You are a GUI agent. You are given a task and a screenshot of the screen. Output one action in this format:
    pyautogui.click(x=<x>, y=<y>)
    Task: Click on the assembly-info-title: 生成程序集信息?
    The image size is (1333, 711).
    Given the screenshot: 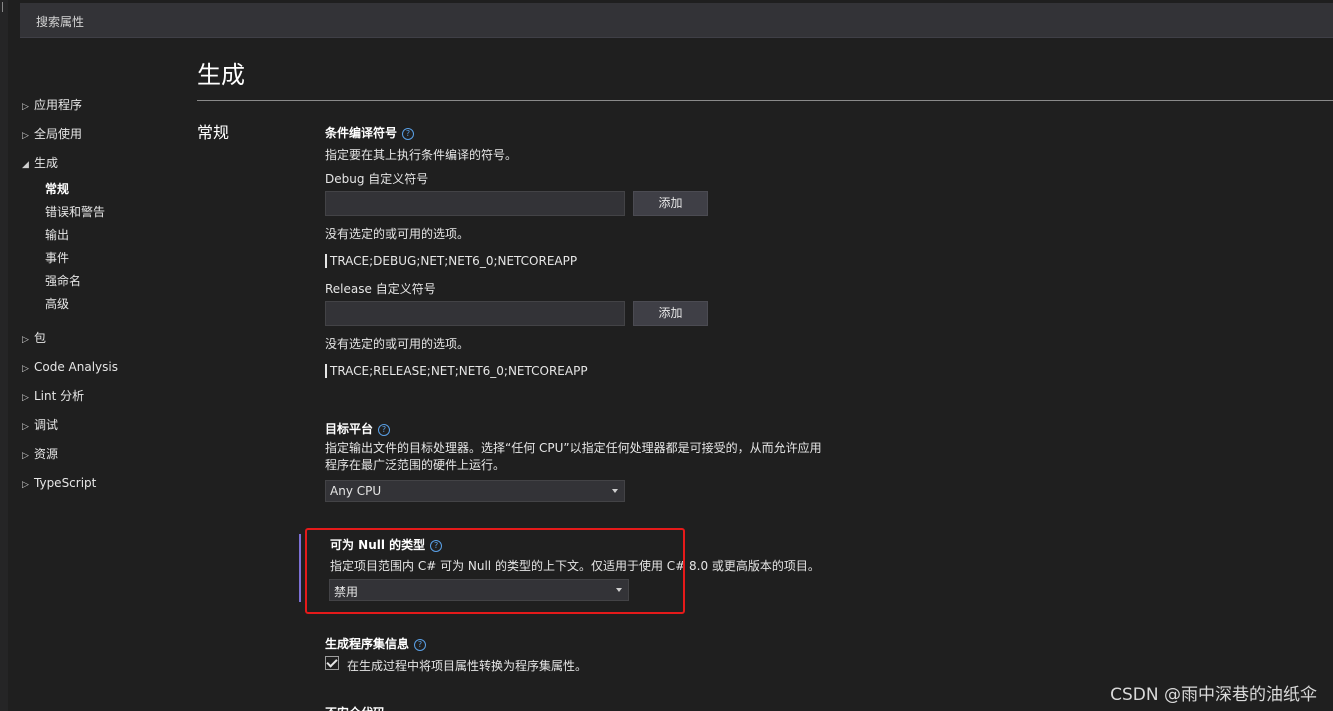 What is the action you would take?
    pyautogui.click(x=376, y=643)
    